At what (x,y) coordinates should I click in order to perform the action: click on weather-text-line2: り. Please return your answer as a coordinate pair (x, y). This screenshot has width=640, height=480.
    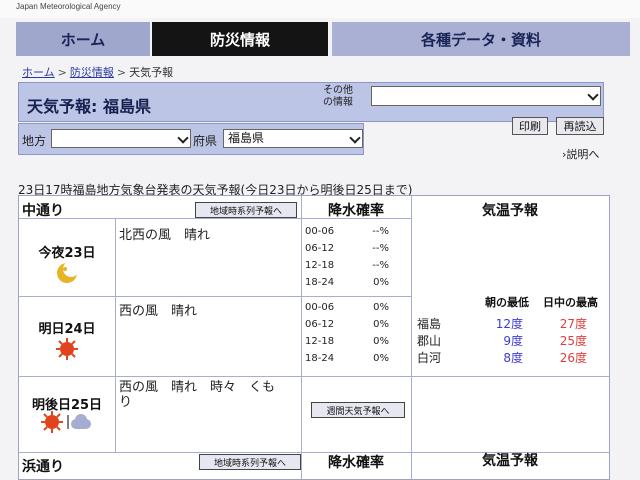
    Looking at the image, I should click on (126, 402).